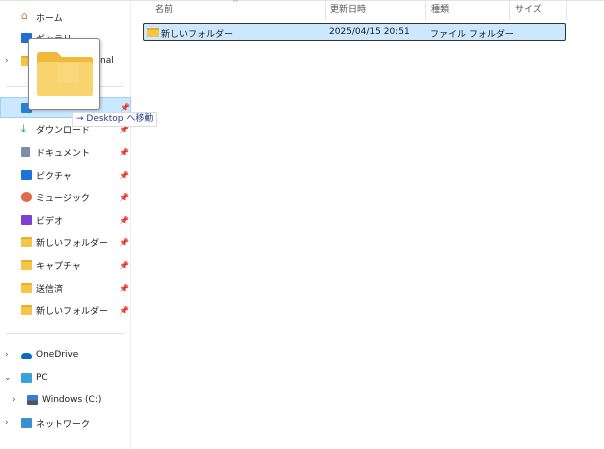  Describe the element at coordinates (440, 10) in the screenshot. I see `column-header-type: 種類` at that location.